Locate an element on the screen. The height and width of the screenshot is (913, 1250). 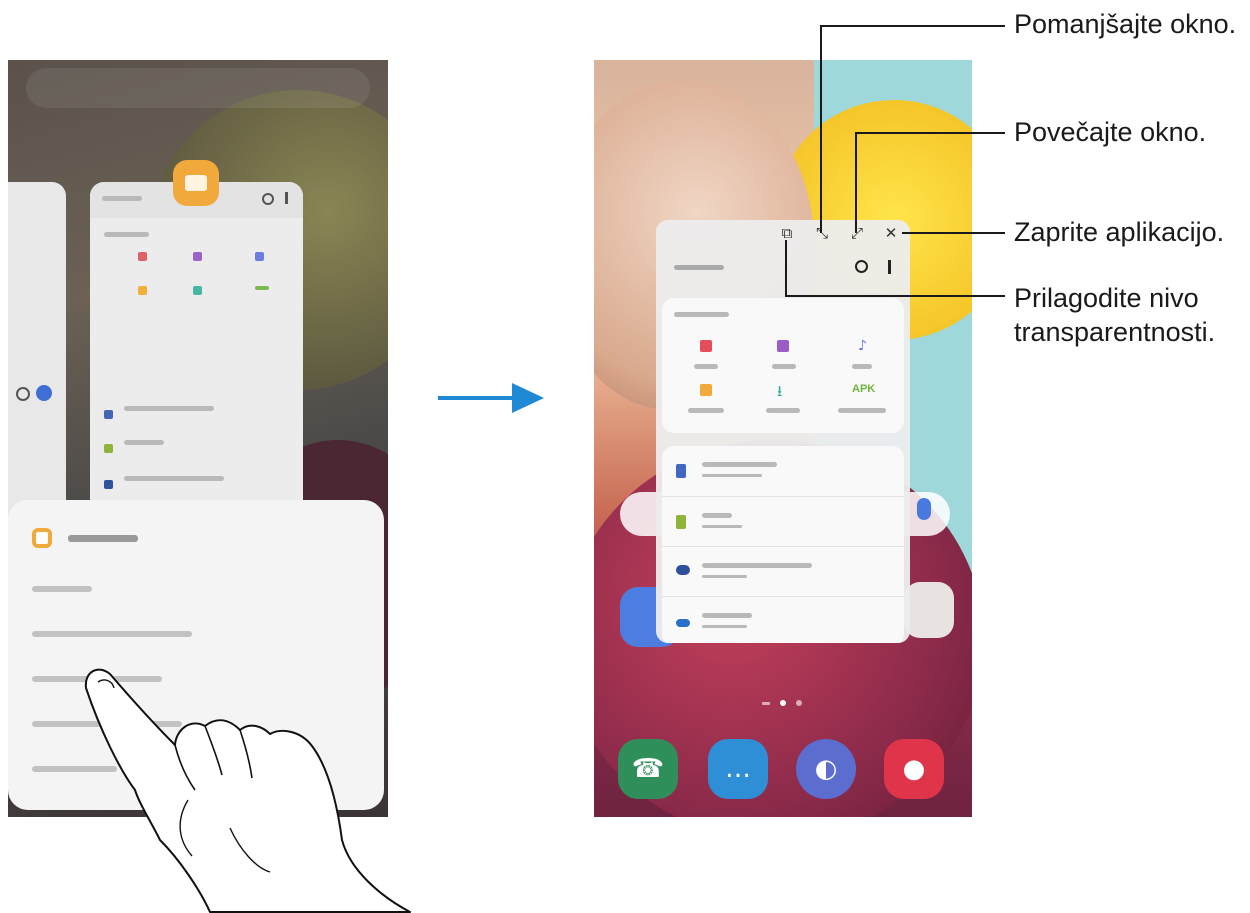
list-item-onedrive is located at coordinates (783, 619).